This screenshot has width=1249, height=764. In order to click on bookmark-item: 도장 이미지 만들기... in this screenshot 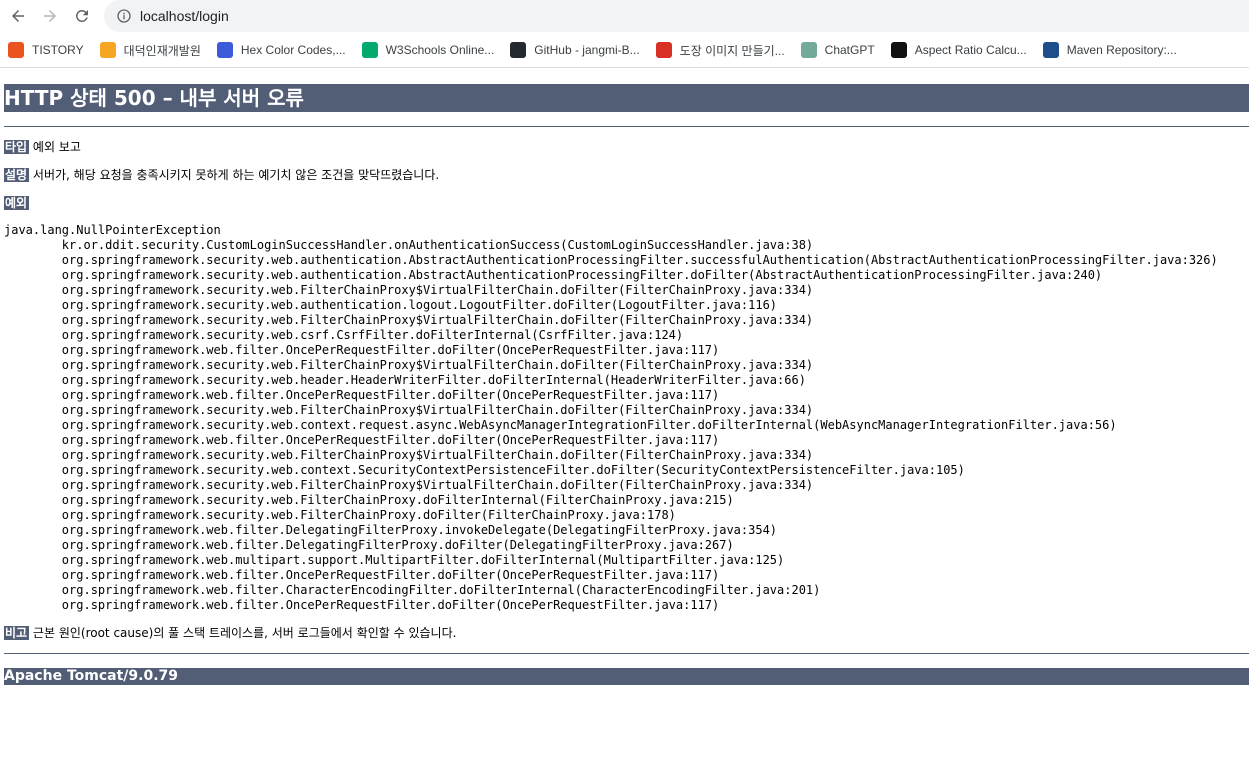, I will do `click(720, 50)`.